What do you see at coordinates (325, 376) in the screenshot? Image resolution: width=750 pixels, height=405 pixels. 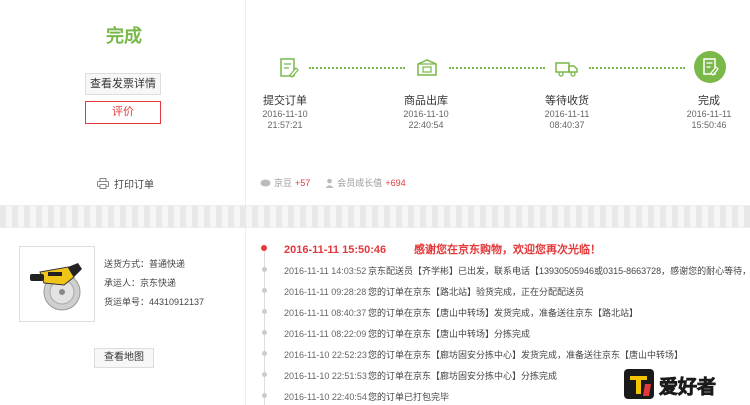 I see `tracking-time: 2016-11-10 22:51:53` at bounding box center [325, 376].